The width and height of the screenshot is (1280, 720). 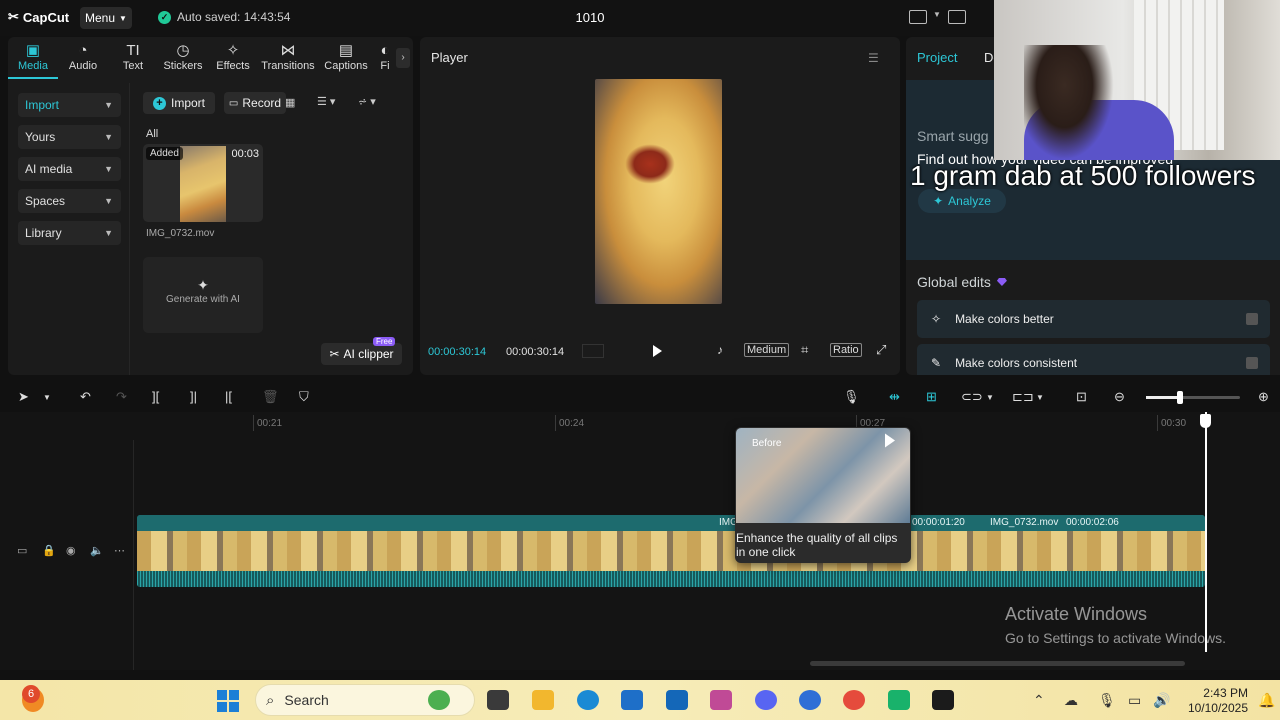 I want to click on task-view-icon, so click(x=498, y=700).